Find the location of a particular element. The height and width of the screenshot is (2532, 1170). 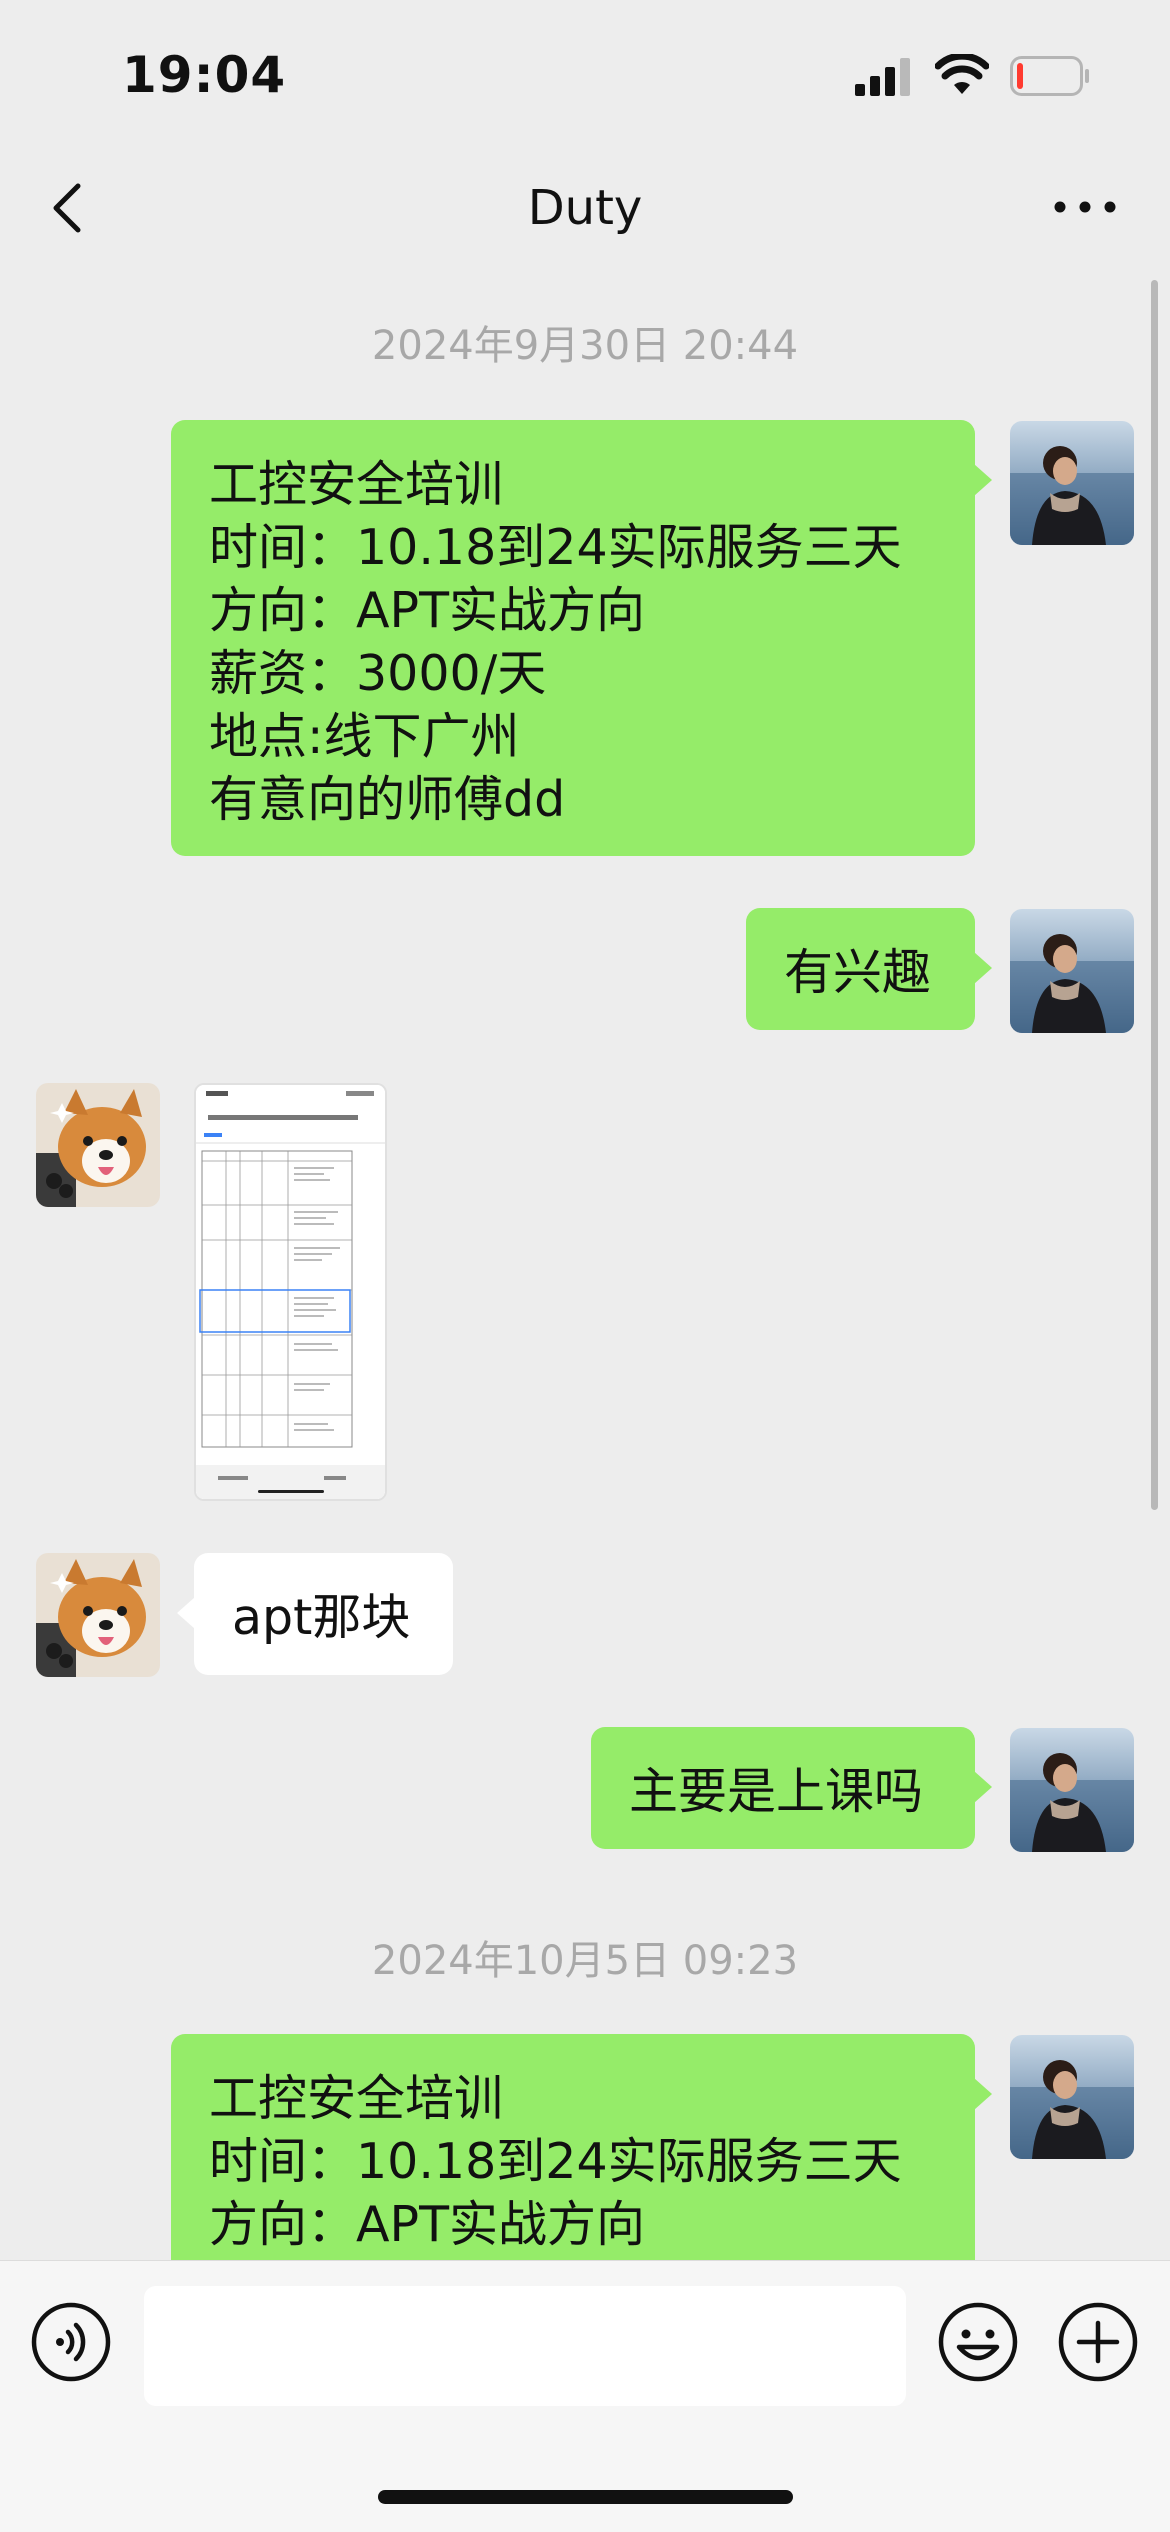

message-text: 主要是上课吗 is located at coordinates (776, 1791).